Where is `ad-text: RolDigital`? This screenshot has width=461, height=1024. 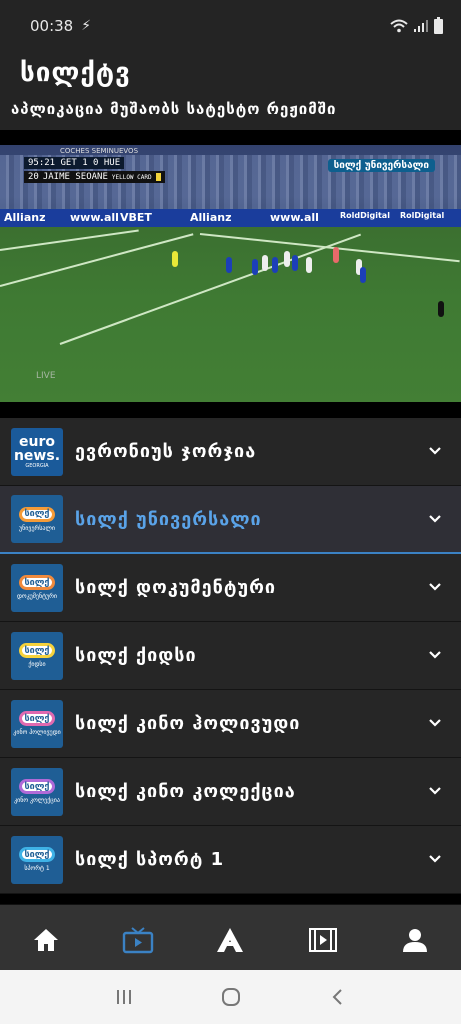
ad-text: RolDigital is located at coordinates (422, 215).